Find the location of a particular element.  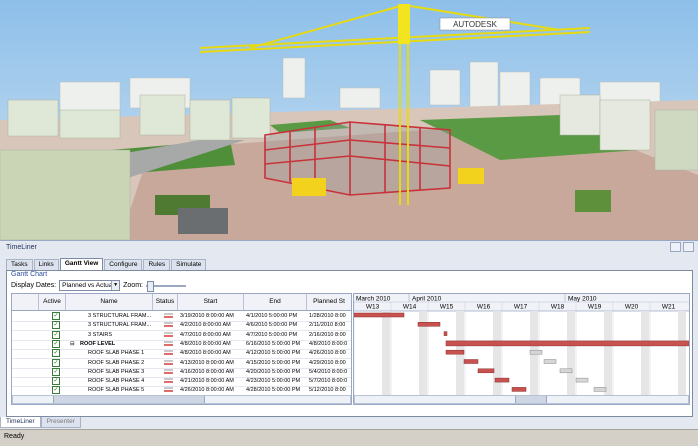

grid-header-spacer is located at coordinates (25, 302).